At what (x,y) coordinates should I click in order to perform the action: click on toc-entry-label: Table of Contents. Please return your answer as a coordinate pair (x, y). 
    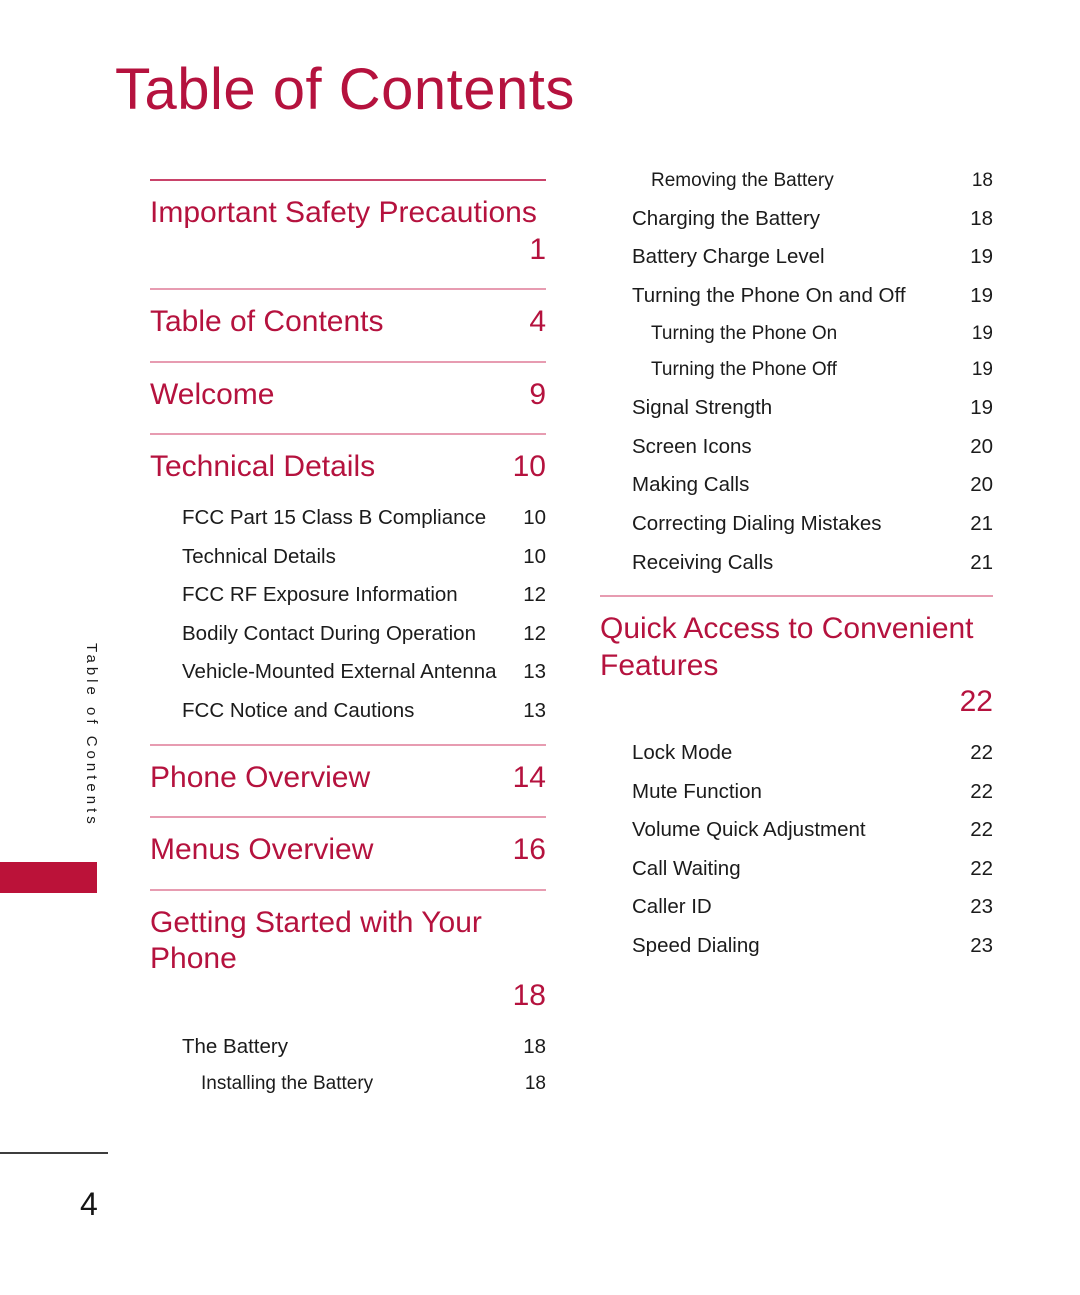
    Looking at the image, I should click on (267, 322).